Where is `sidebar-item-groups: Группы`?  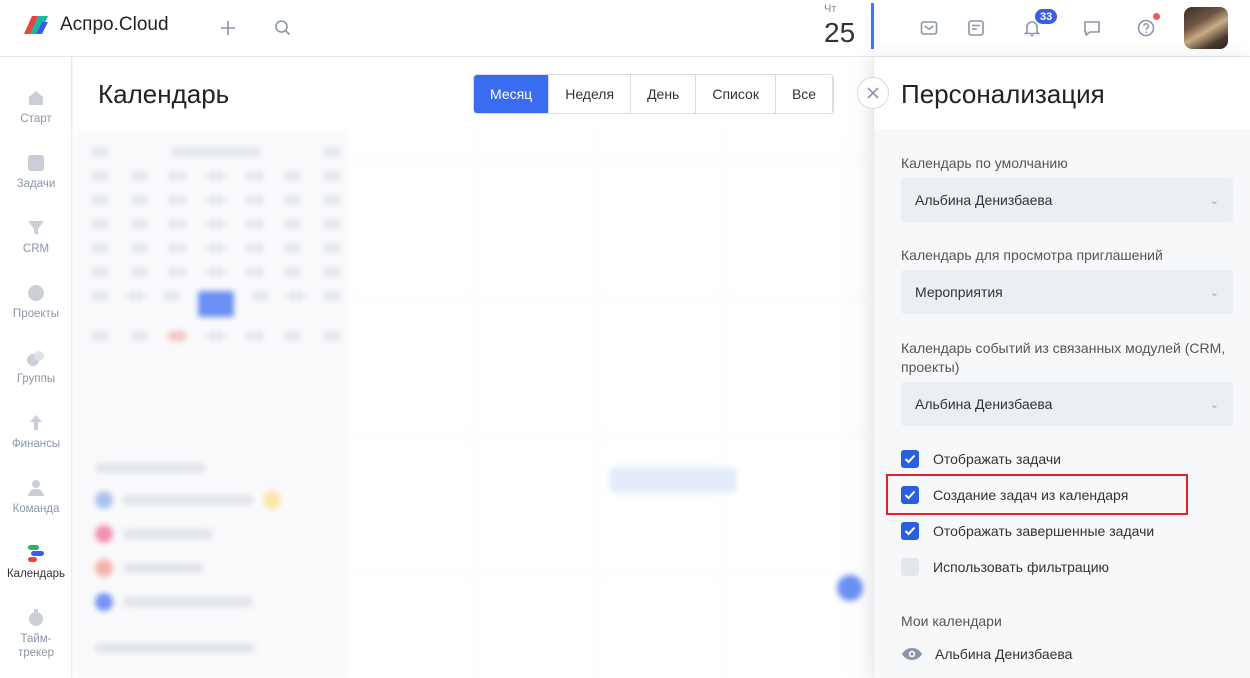
sidebar-item-groups: Группы is located at coordinates (36, 367).